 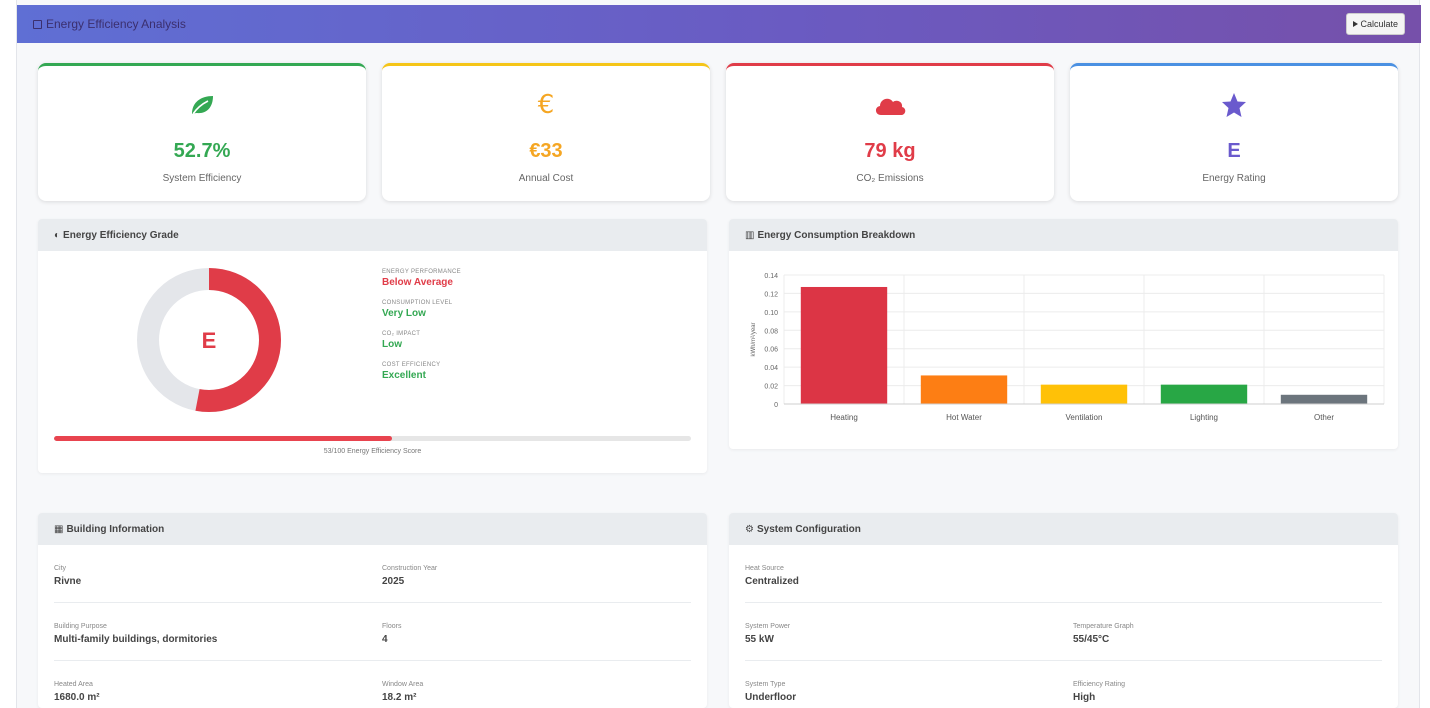 What do you see at coordinates (409, 576) in the screenshot?
I see `field-construction-year: Construction Year 2025` at bounding box center [409, 576].